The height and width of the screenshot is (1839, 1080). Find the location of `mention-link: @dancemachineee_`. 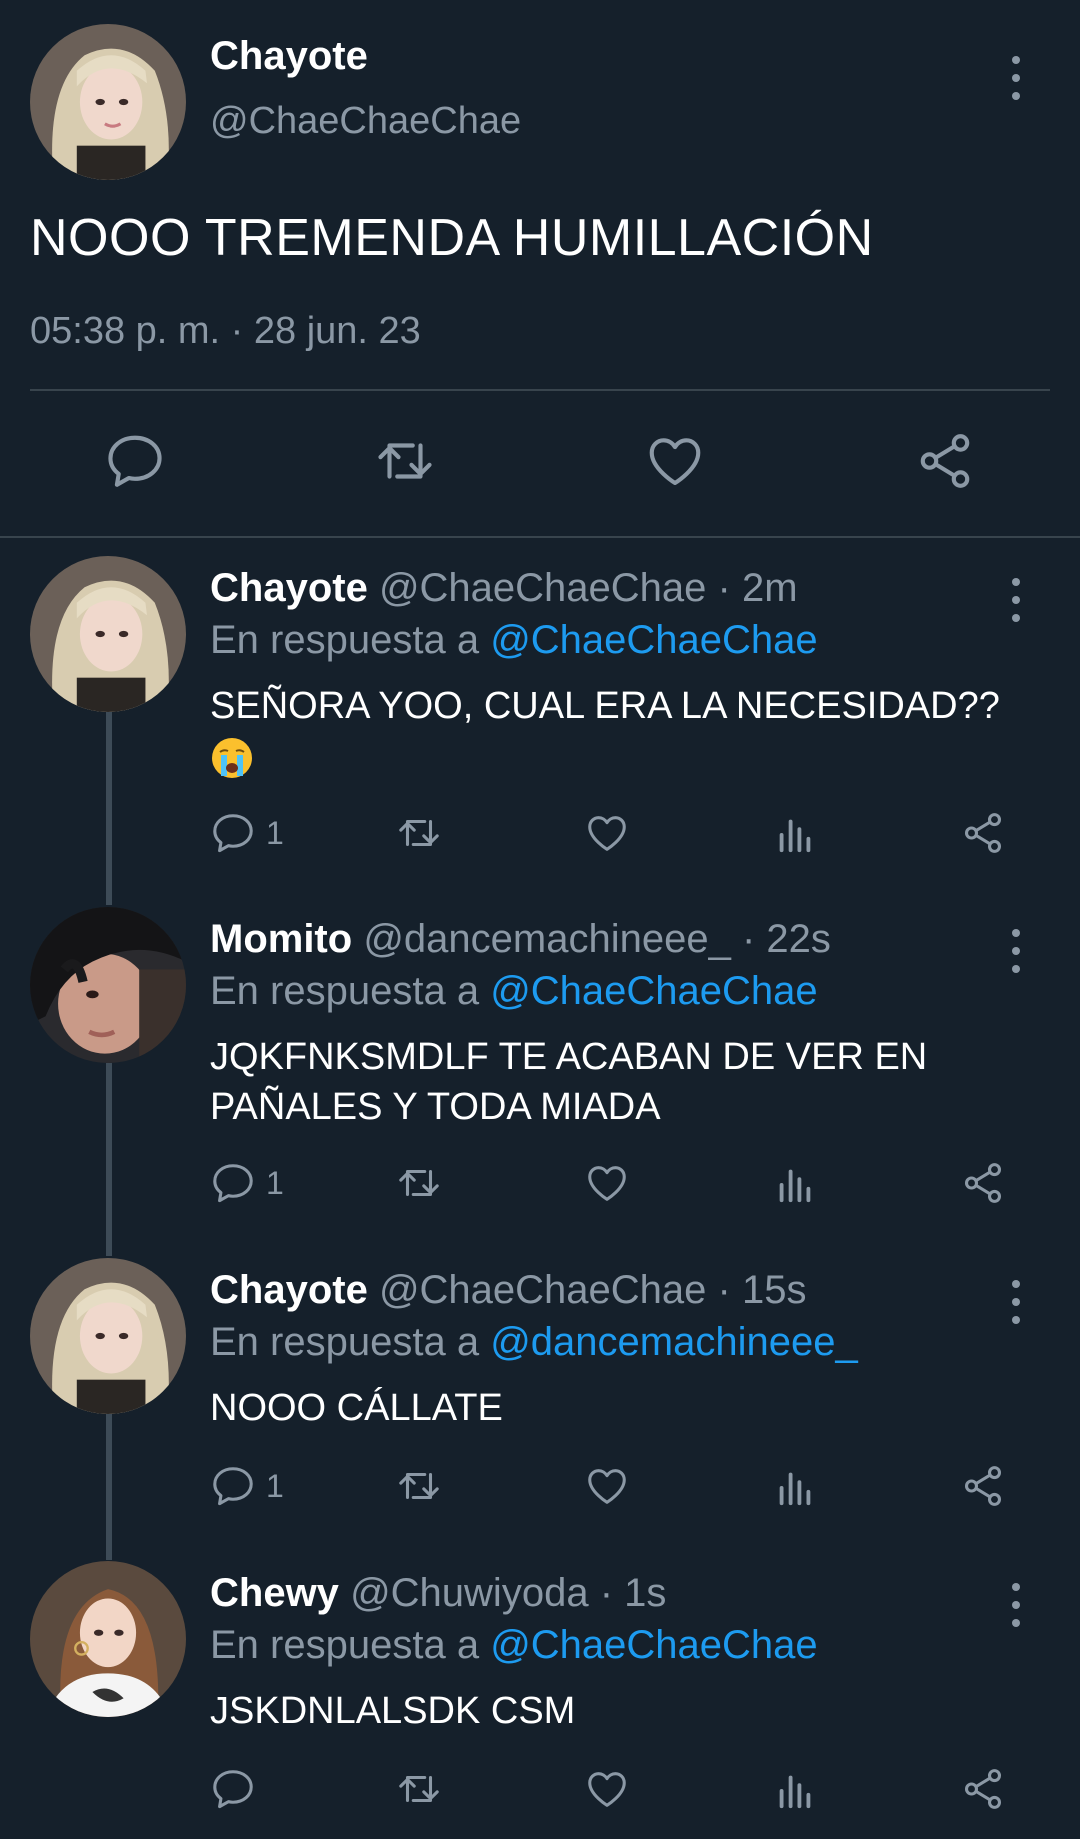

mention-link: @dancemachineee_ is located at coordinates (674, 1342).